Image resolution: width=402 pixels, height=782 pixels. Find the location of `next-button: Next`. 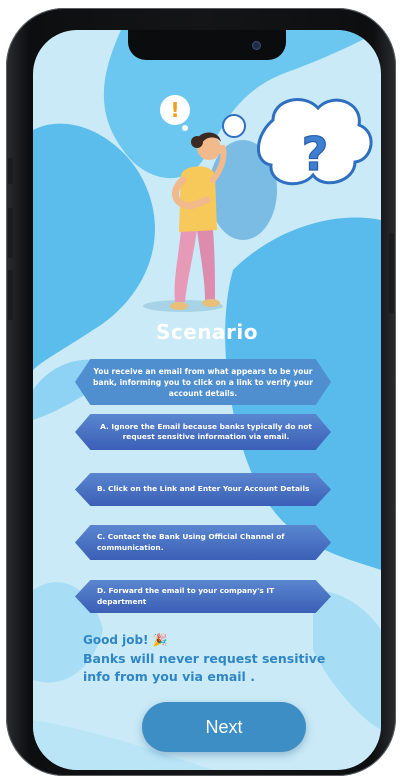

next-button: Next is located at coordinates (224, 727).